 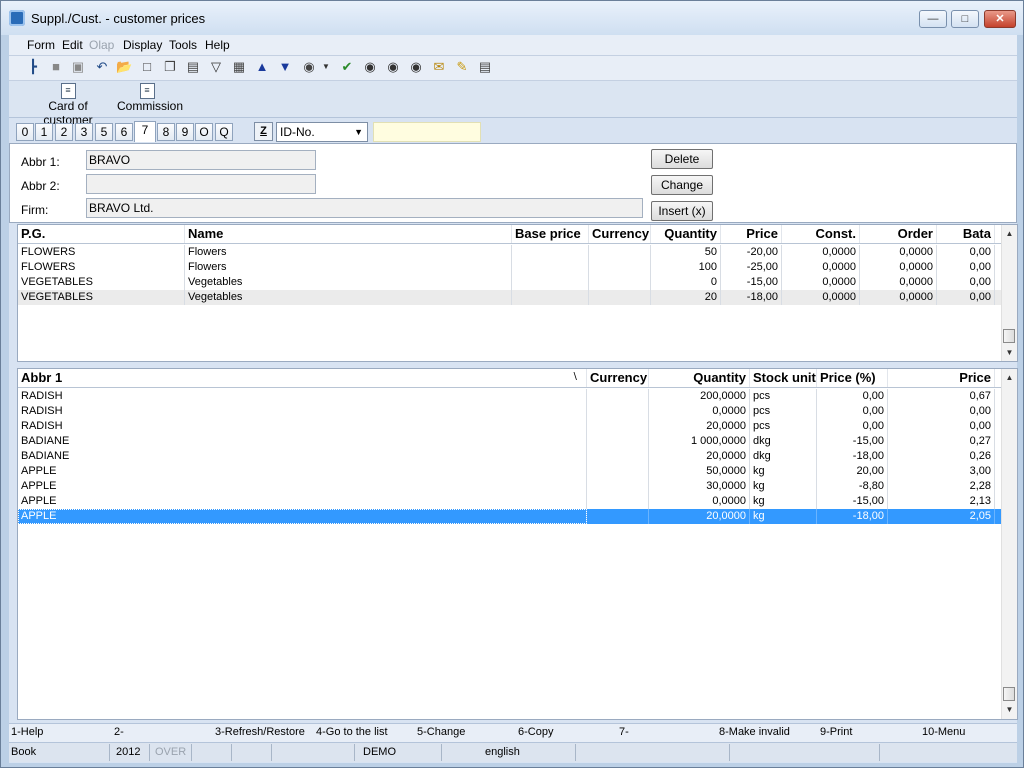 What do you see at coordinates (201, 160) in the screenshot?
I see `abbr1-field: BRAVO` at bounding box center [201, 160].